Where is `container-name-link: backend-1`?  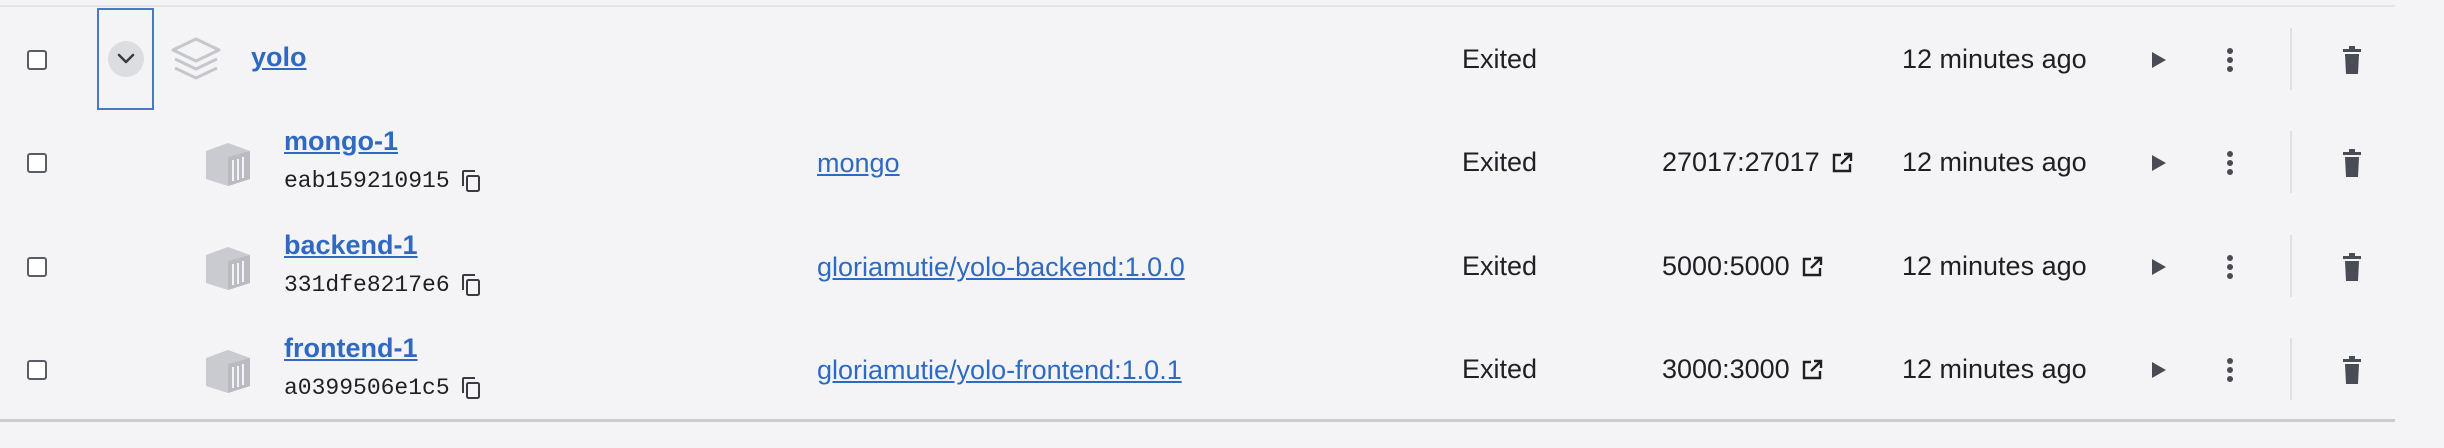 container-name-link: backend-1 is located at coordinates (351, 245).